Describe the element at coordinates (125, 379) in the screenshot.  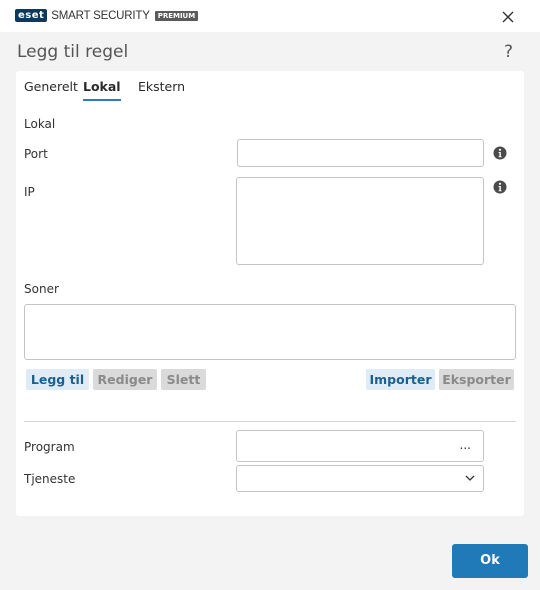
I see `edit-zone-button: Rediger` at that location.